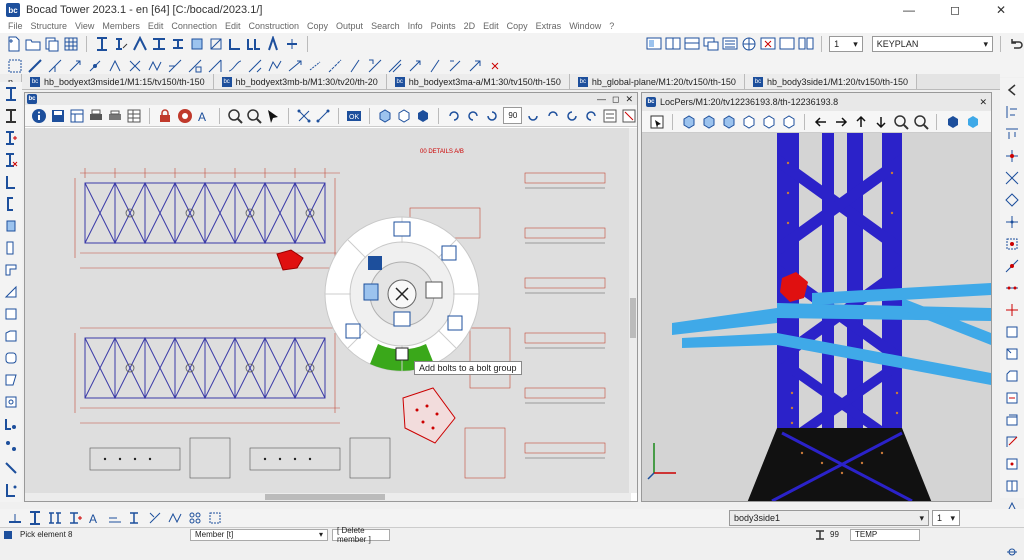 The height and width of the screenshot is (560, 1024). I want to click on drawing-vertical-scrollbar, so click(633, 310).